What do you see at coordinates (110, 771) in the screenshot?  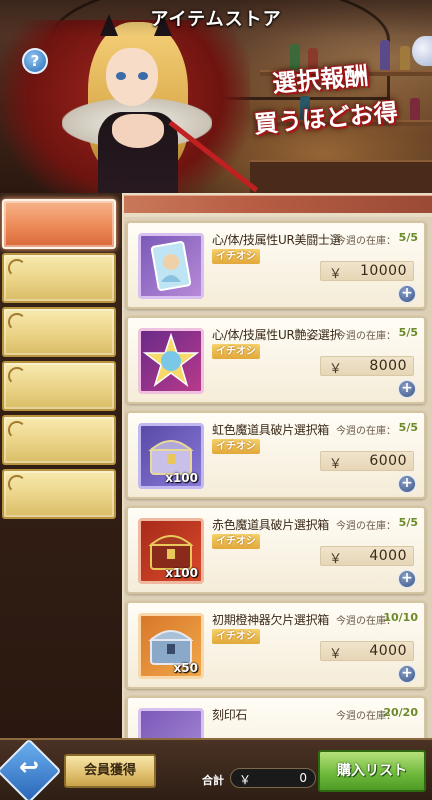 I see `member-reward-button: 会員獲得` at bounding box center [110, 771].